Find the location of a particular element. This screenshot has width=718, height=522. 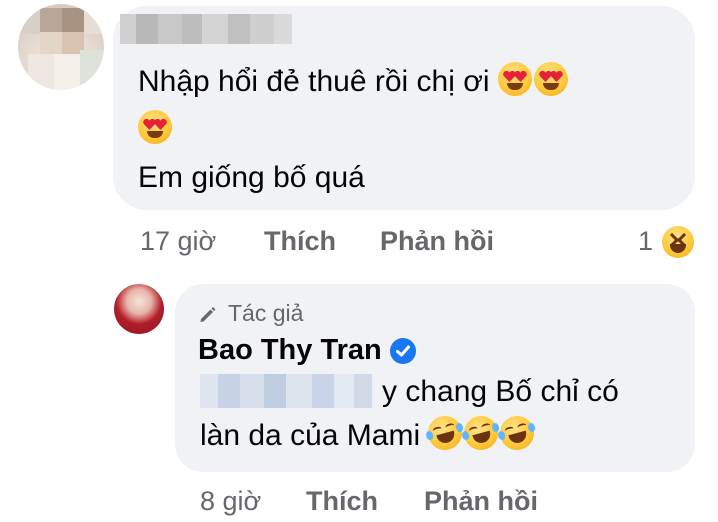

reply-button: Phản hồi is located at coordinates (437, 241).